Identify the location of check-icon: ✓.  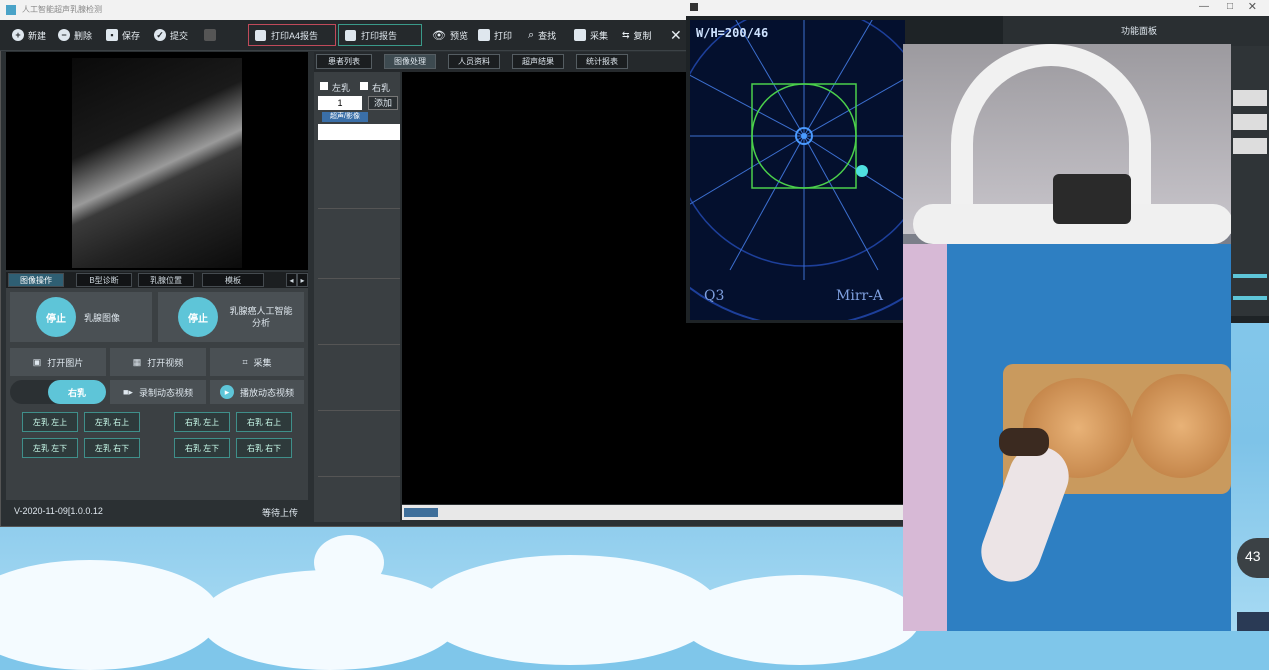
(160, 35).